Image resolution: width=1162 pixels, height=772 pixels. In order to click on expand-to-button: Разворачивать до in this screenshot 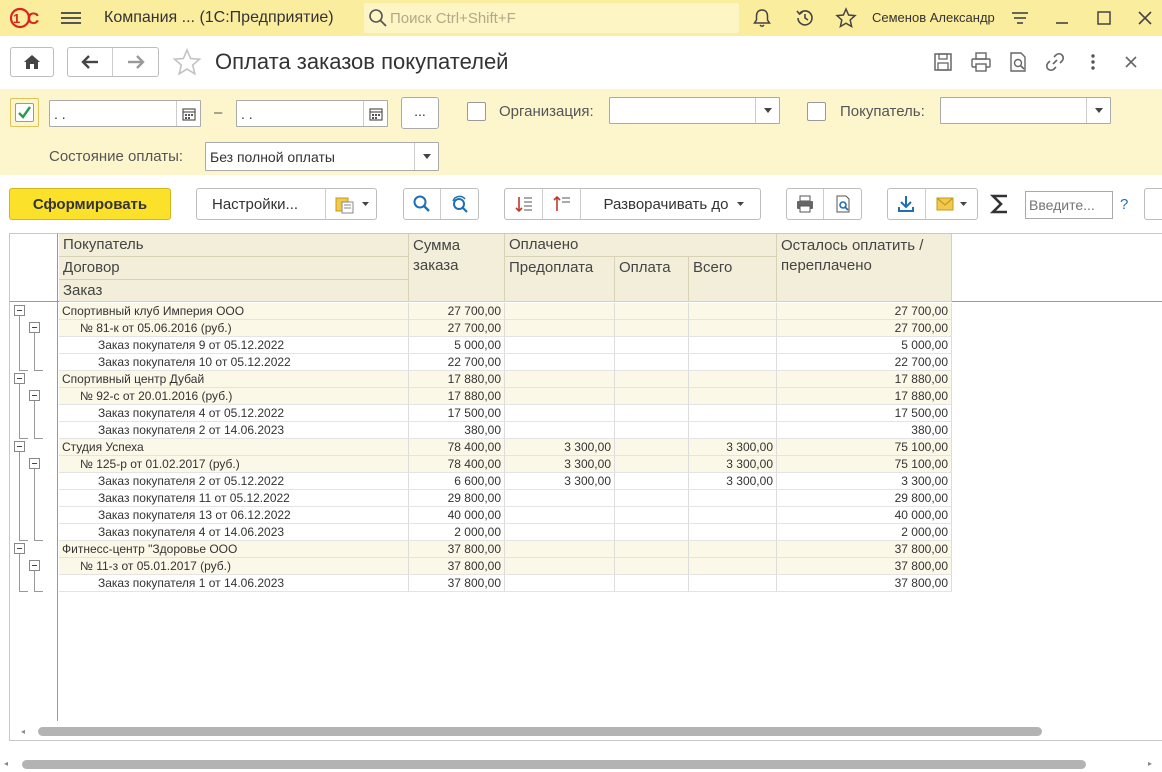, I will do `click(670, 204)`.